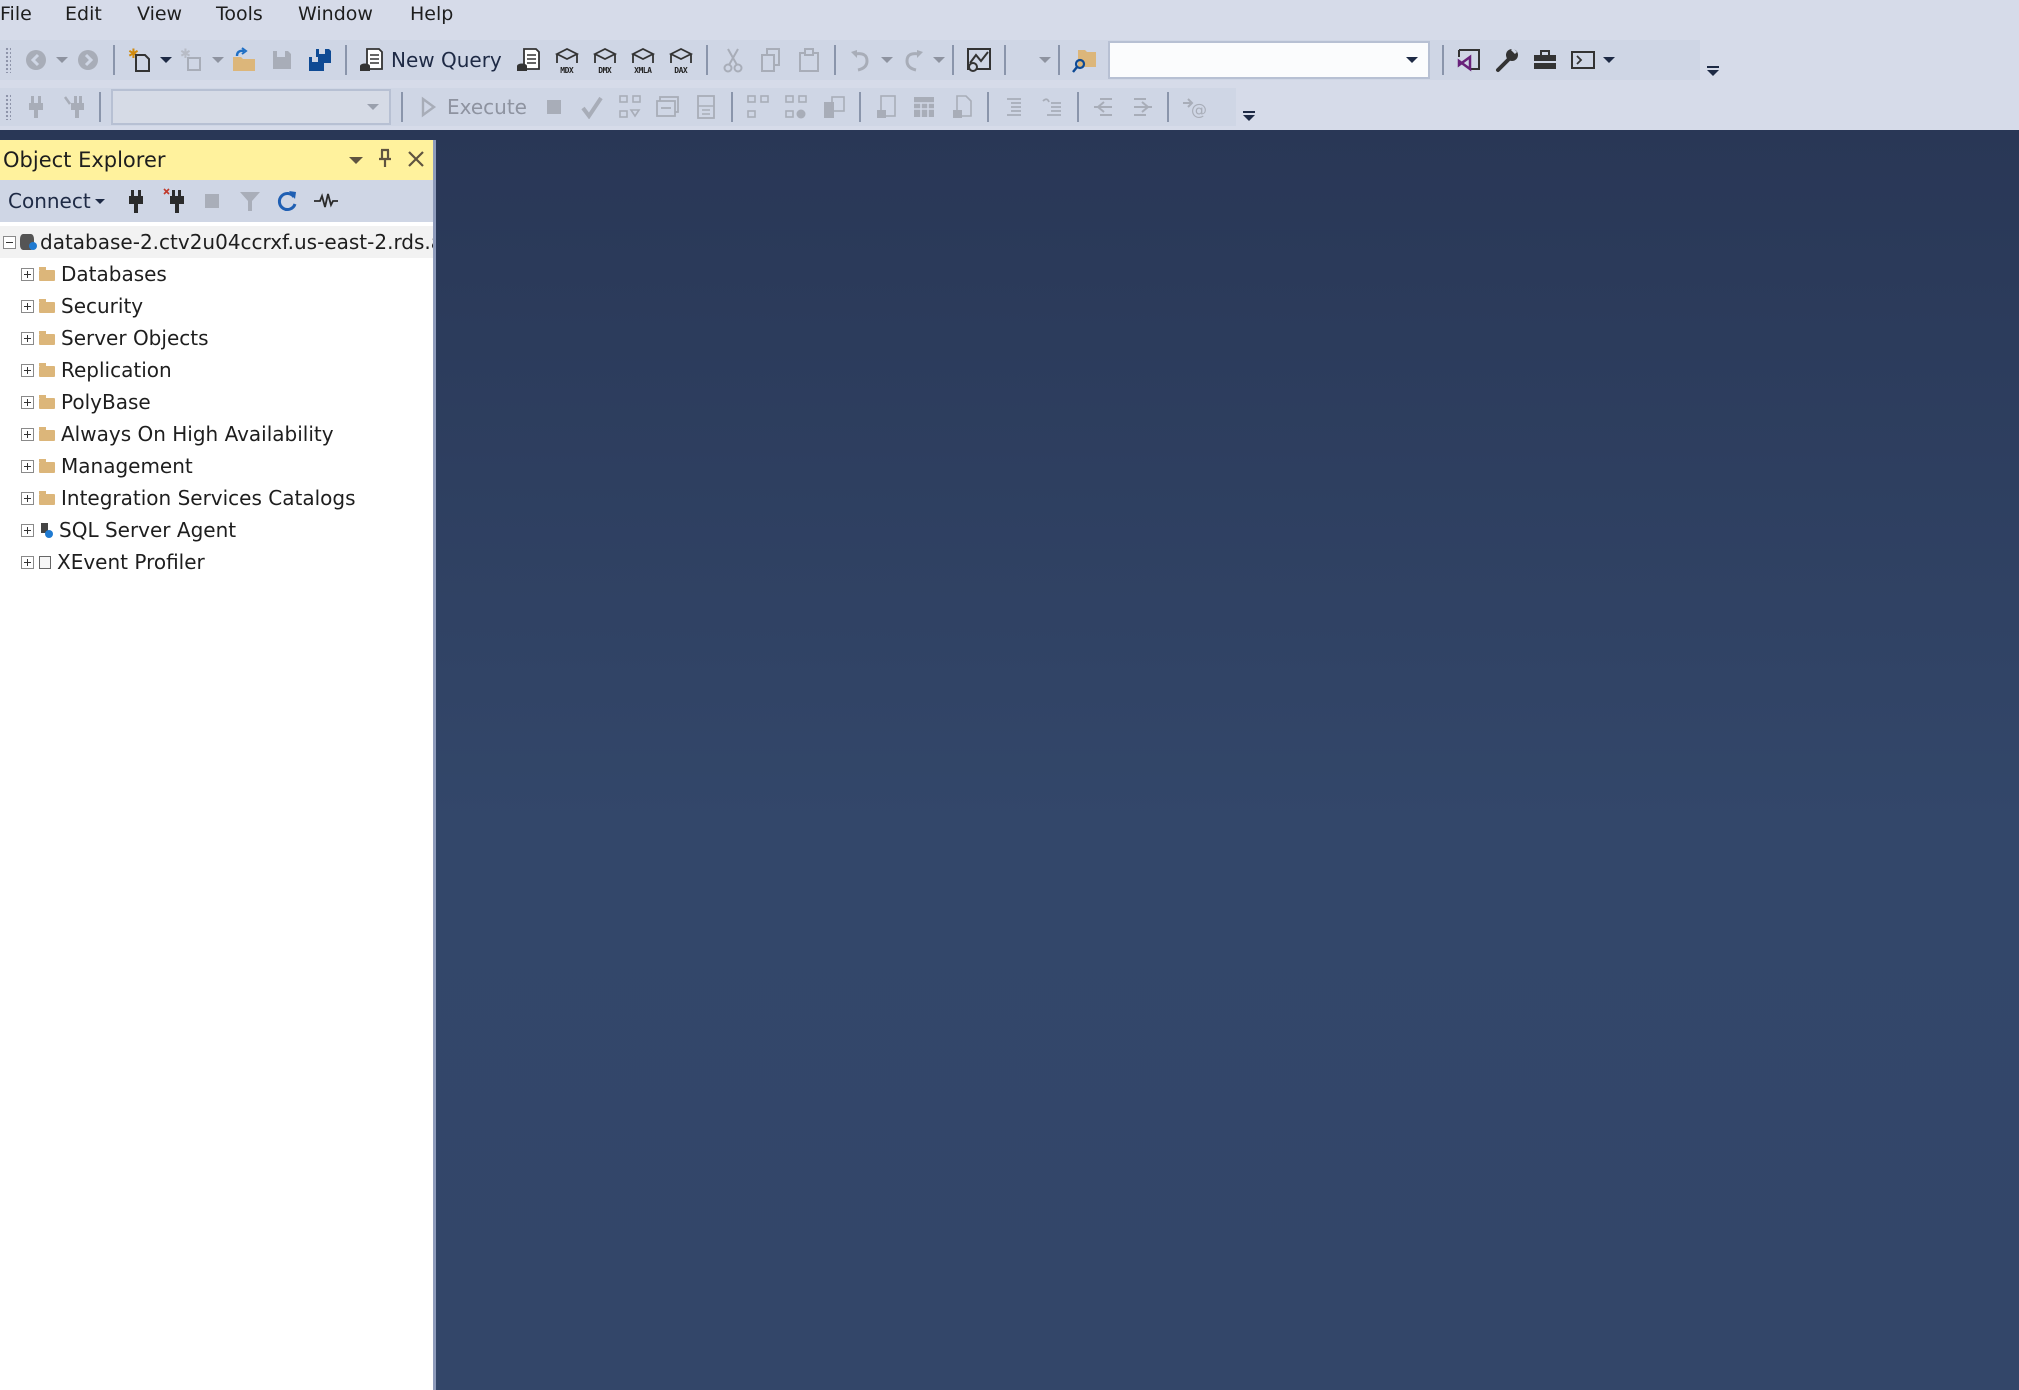 The width and height of the screenshot is (2019, 1390). What do you see at coordinates (796, 107) in the screenshot?
I see `live-query-statistics-icon` at bounding box center [796, 107].